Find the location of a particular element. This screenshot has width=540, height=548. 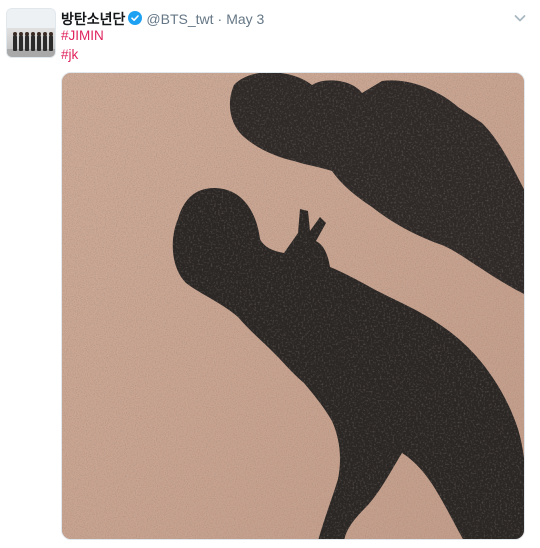

author-name: 방탄소년단 is located at coordinates (93, 20).